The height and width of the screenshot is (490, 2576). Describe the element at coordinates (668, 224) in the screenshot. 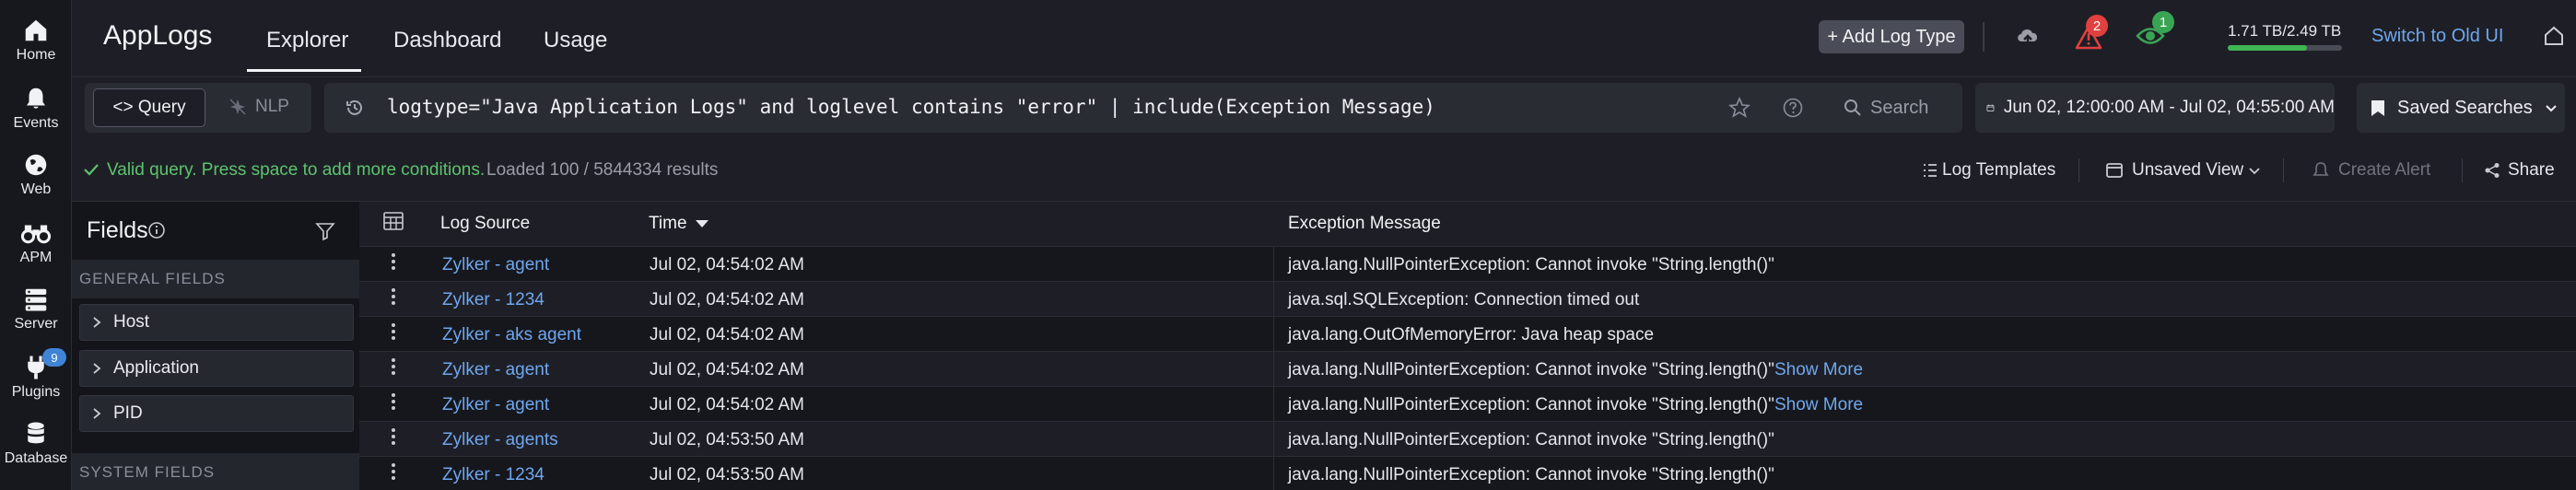

I see `column-header-time: Time` at that location.